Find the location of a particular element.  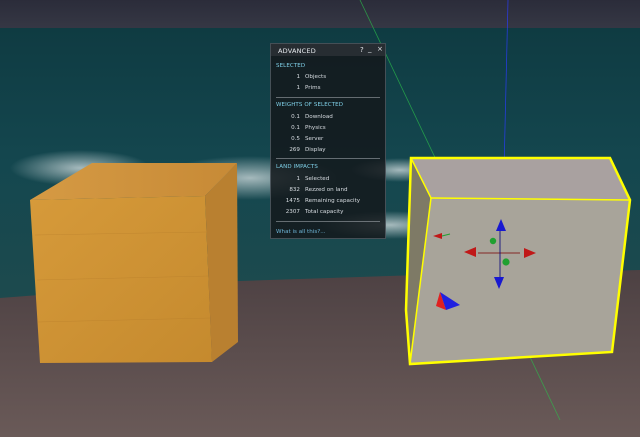

stat-row-server: 0.5 Server is located at coordinates (328, 140).